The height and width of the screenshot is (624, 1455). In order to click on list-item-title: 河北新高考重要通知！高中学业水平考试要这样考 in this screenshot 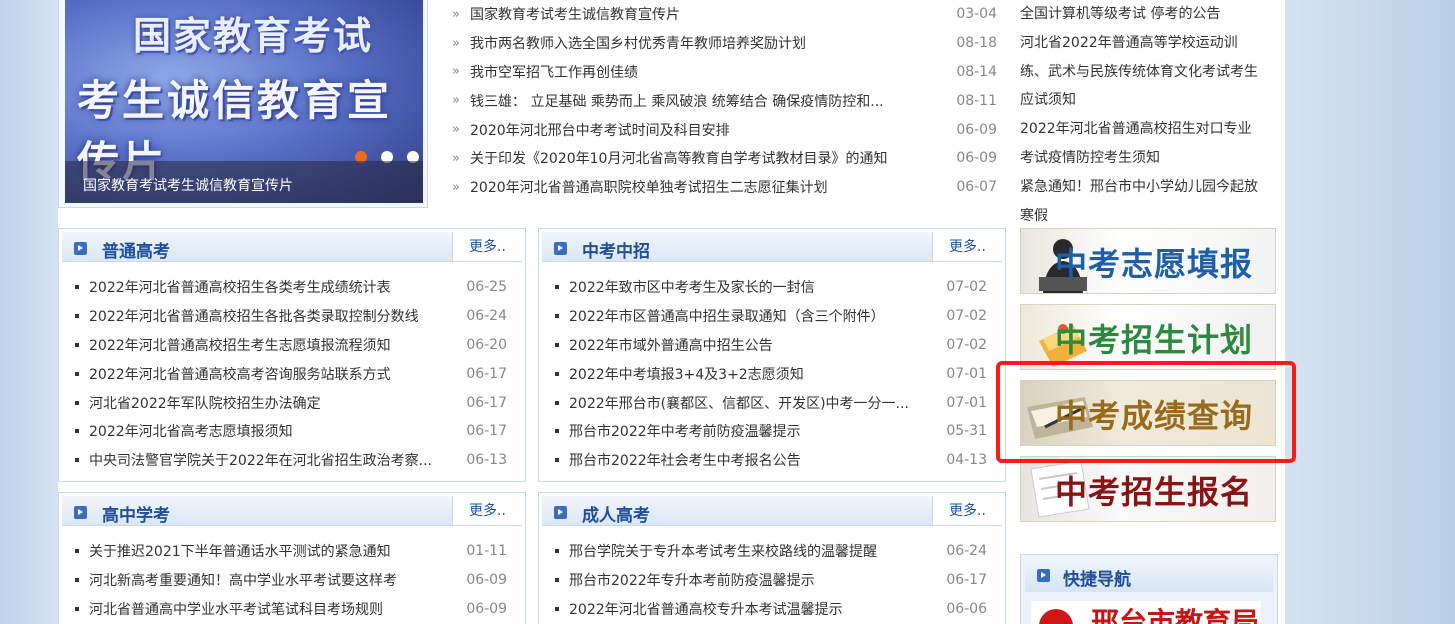, I will do `click(243, 580)`.